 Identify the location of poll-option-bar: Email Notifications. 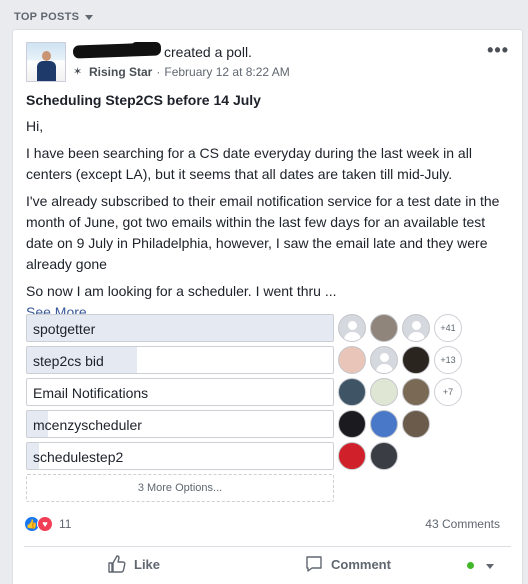
(180, 392).